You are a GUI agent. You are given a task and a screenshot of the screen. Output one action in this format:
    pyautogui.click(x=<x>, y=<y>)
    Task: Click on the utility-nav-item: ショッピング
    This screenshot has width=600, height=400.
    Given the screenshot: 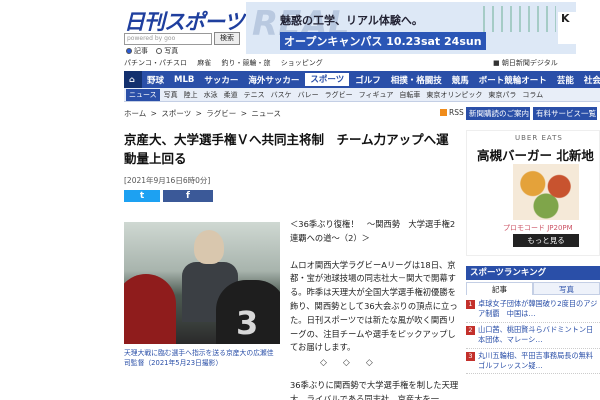 What is the action you would take?
    pyautogui.click(x=302, y=63)
    